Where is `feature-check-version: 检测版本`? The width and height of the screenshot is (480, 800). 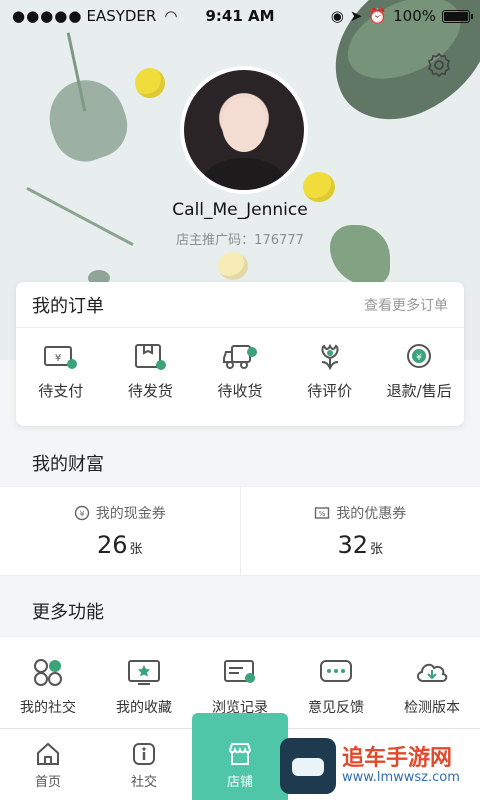
feature-check-version: 检测版本 is located at coordinates (432, 683).